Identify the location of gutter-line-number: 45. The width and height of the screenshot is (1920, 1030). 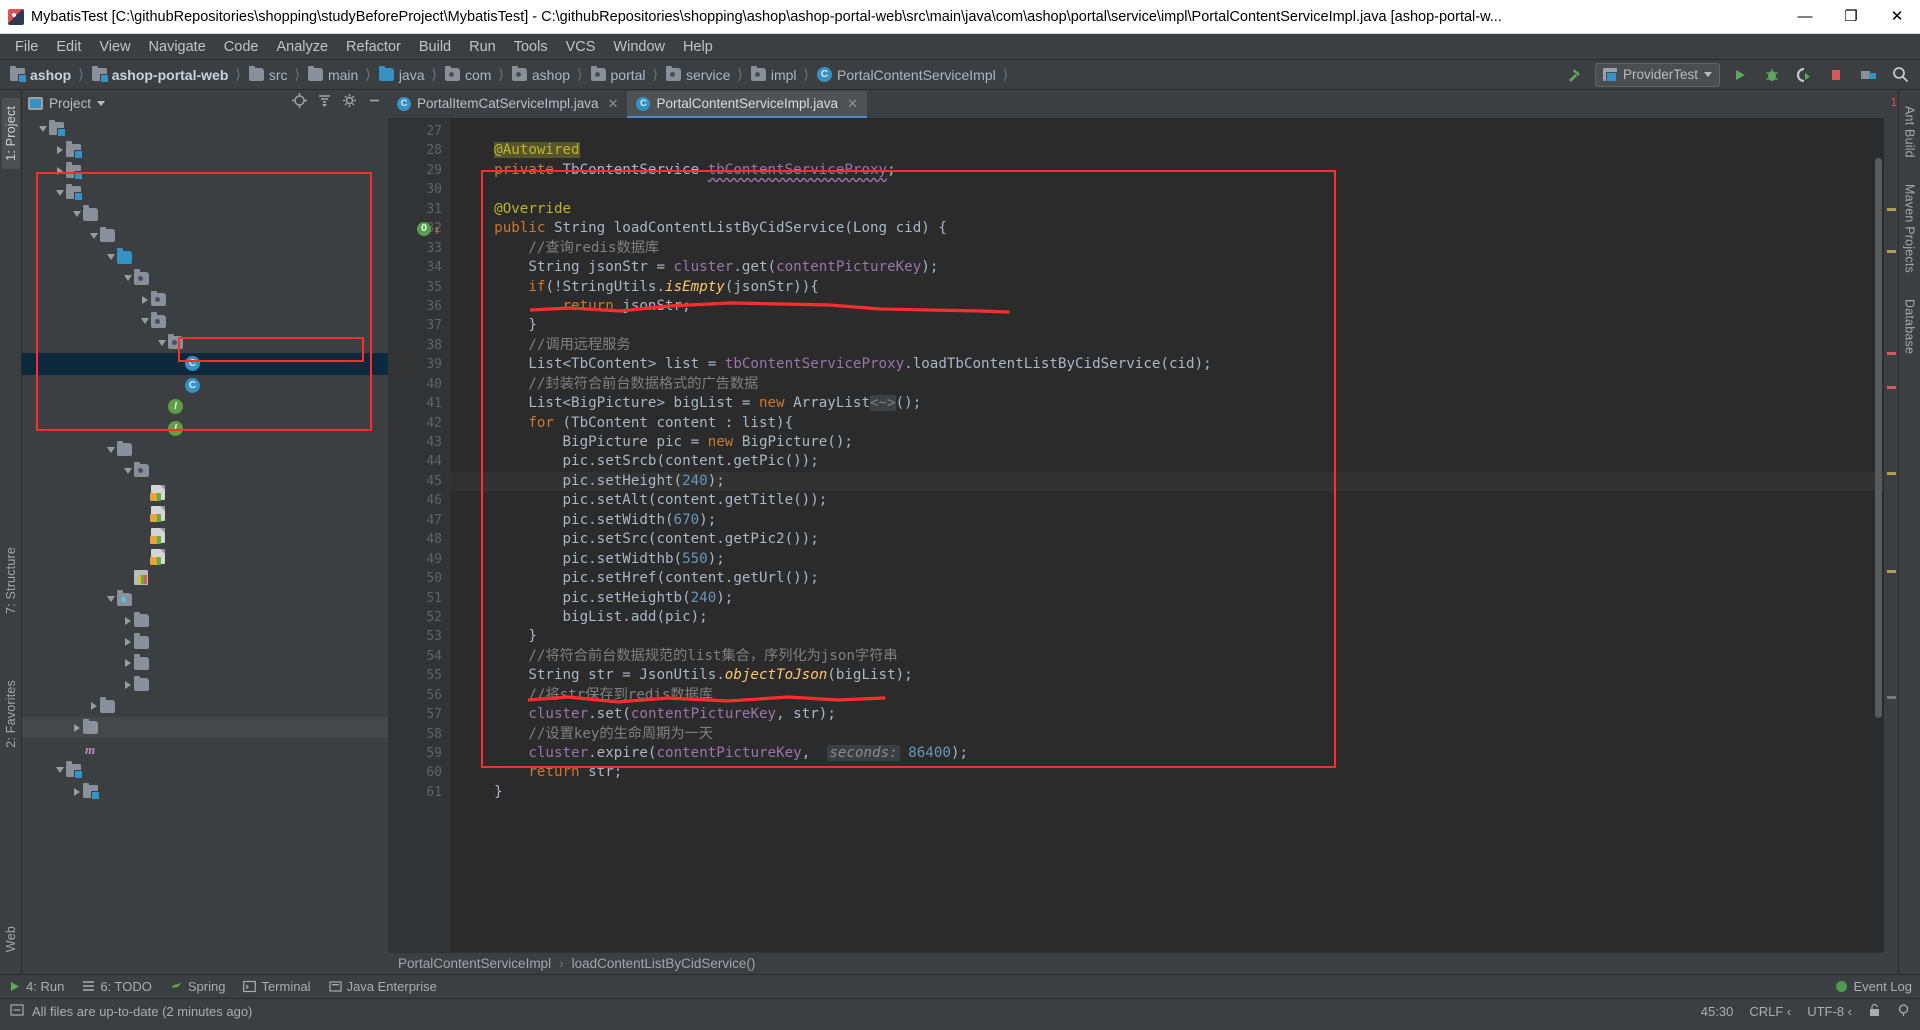
(419, 481).